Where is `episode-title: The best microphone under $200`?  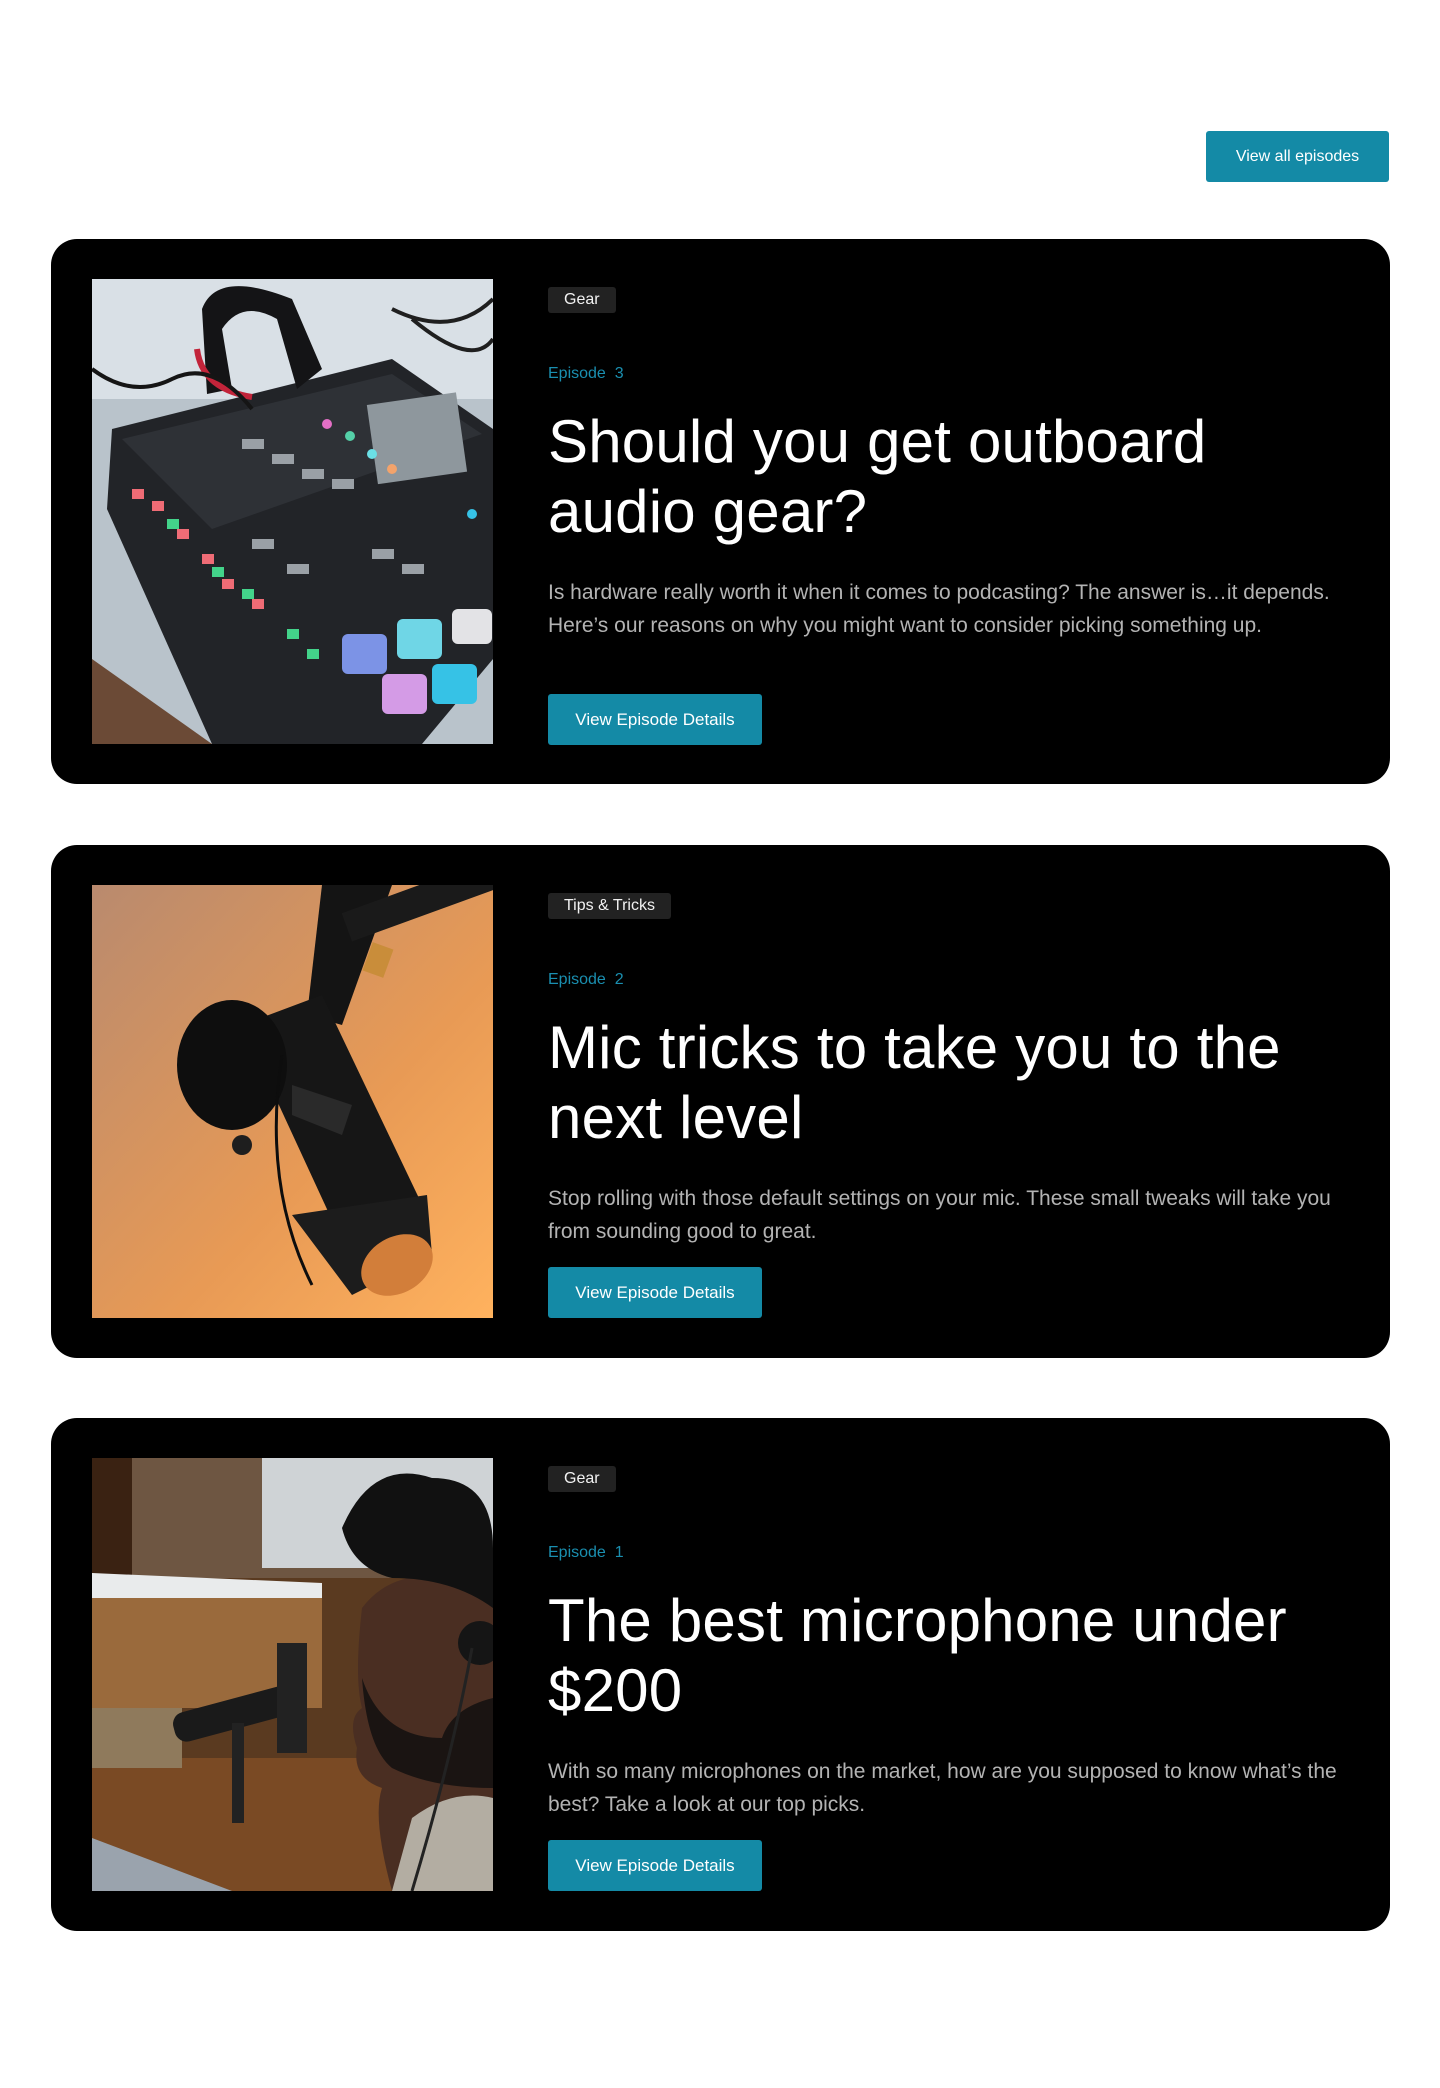
episode-title: The best microphone under $200 is located at coordinates (917, 1655).